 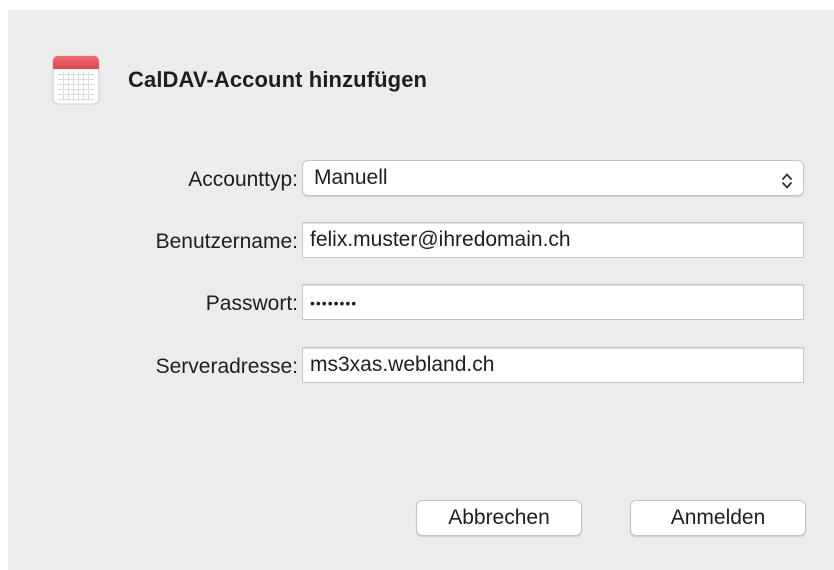 I want to click on login-button: Anmelden, so click(x=718, y=518).